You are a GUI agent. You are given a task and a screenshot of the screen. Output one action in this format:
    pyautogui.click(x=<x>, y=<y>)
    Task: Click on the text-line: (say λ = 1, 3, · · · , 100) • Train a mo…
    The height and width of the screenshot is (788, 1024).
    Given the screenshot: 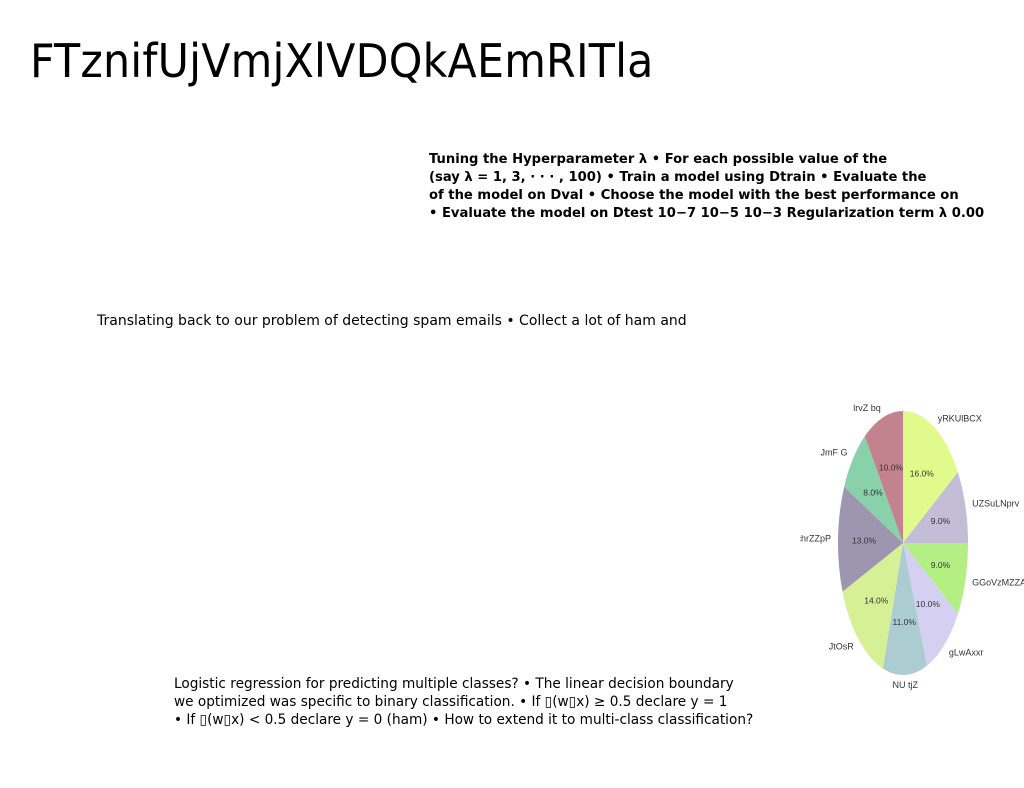 What is the action you would take?
    pyautogui.click(x=678, y=177)
    